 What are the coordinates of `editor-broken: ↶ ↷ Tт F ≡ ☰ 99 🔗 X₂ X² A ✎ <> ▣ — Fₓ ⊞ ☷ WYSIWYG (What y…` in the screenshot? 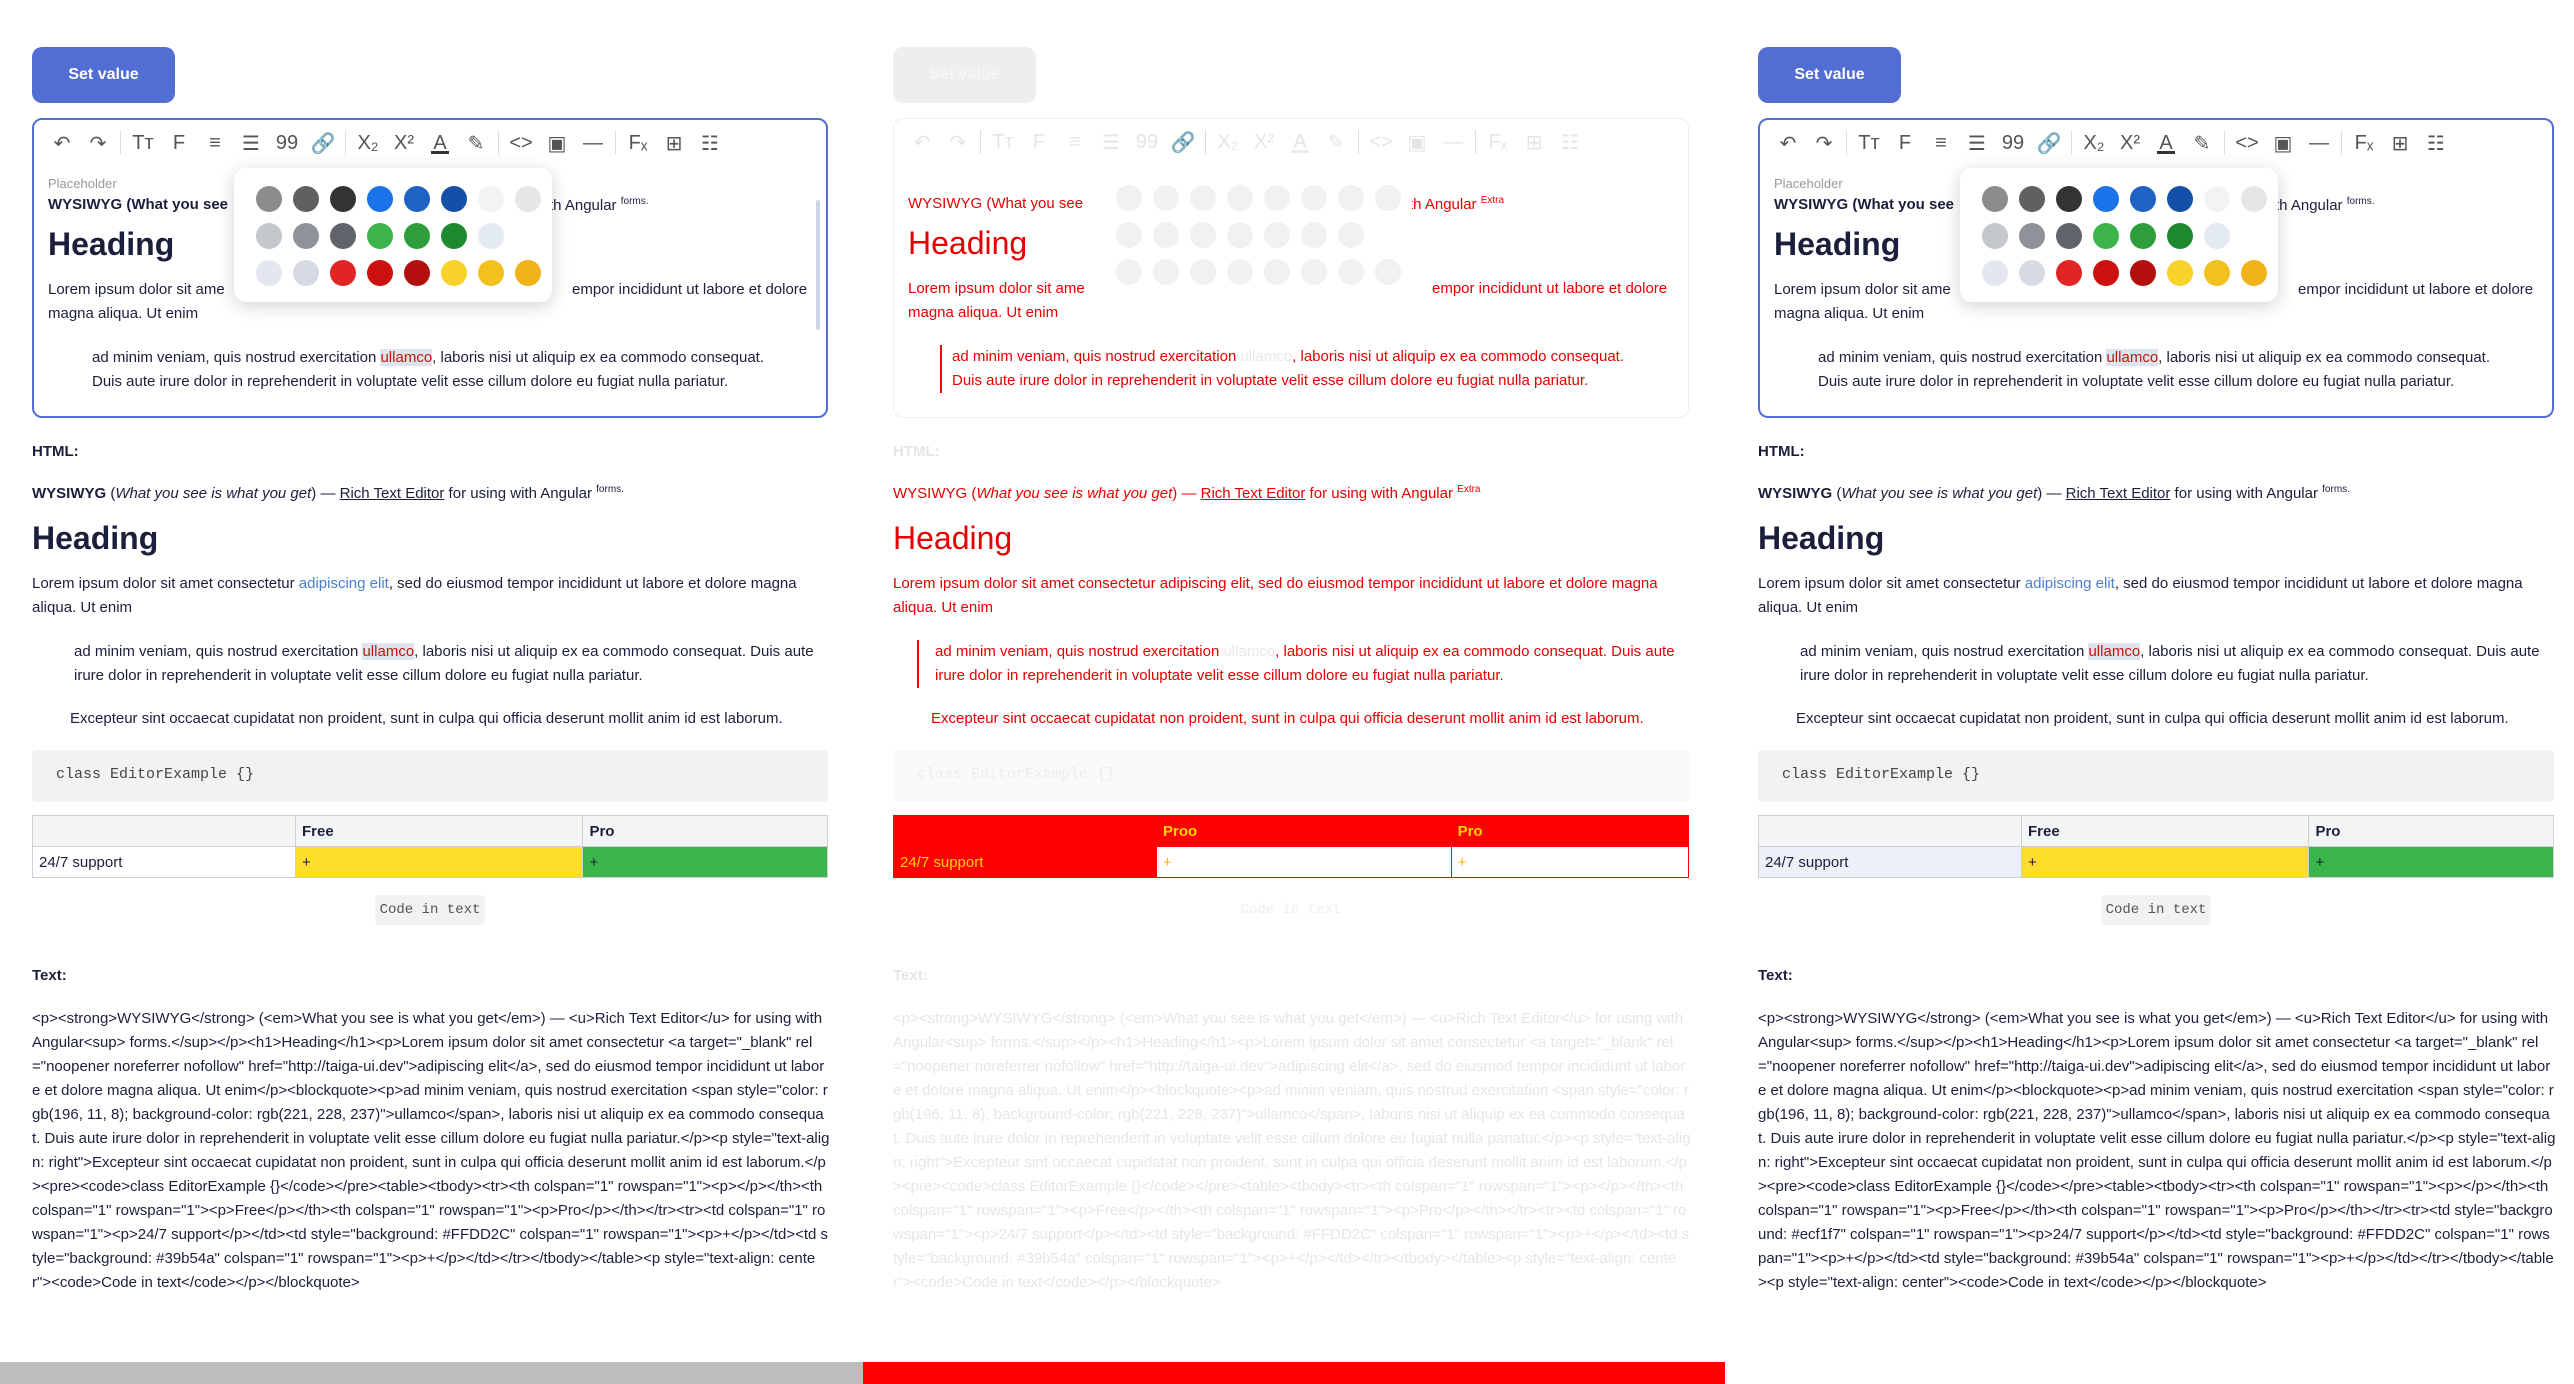 It's located at (1291, 268).